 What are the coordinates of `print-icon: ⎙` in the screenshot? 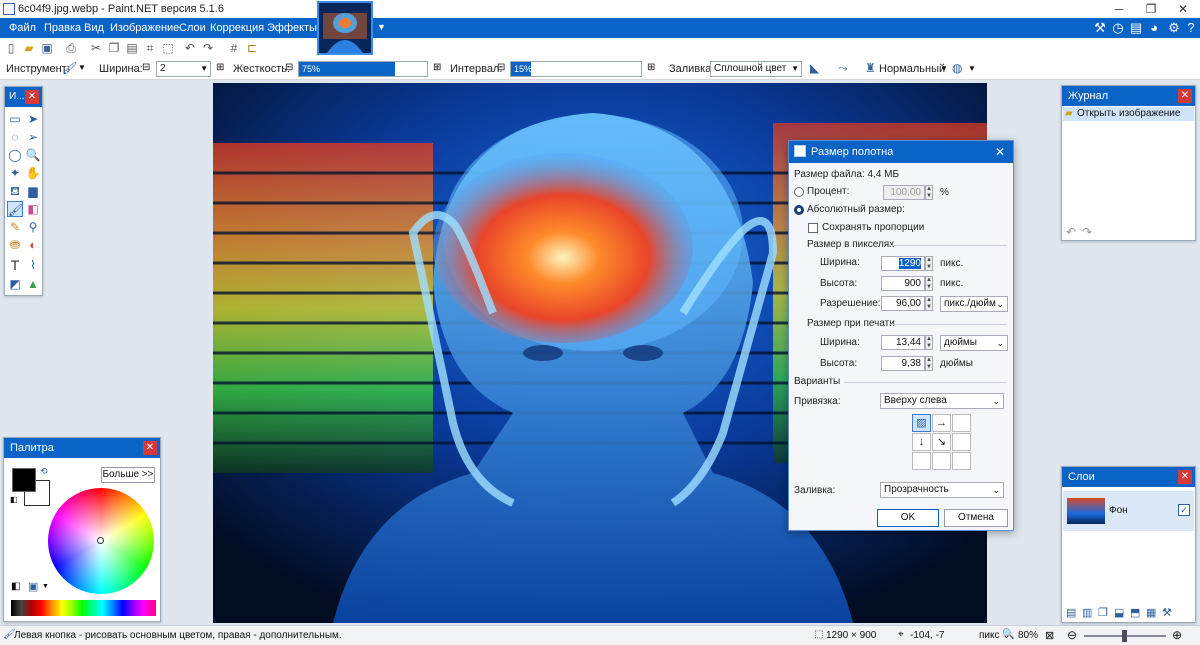 It's located at (71, 48).